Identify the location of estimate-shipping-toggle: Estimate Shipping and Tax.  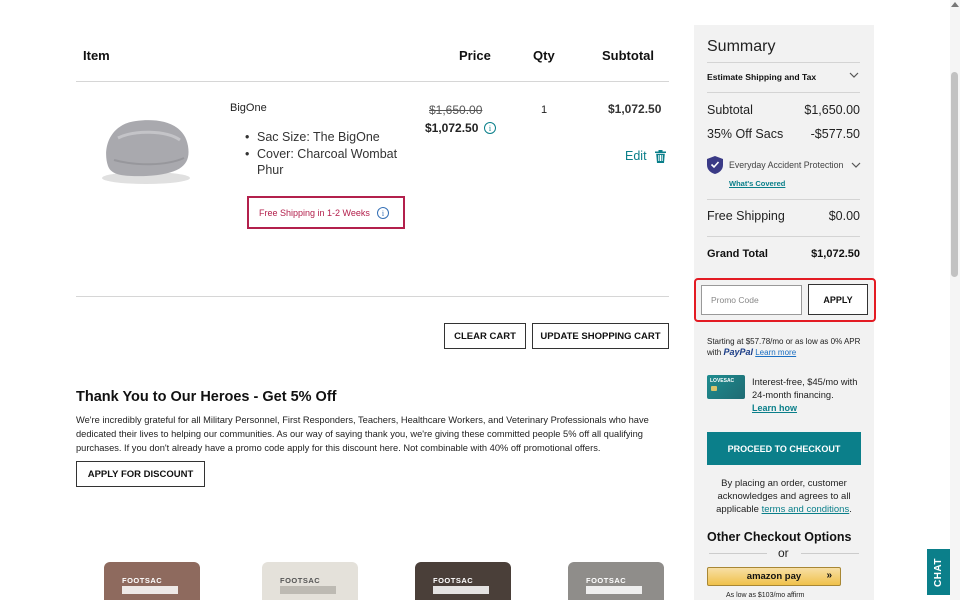
(761, 77).